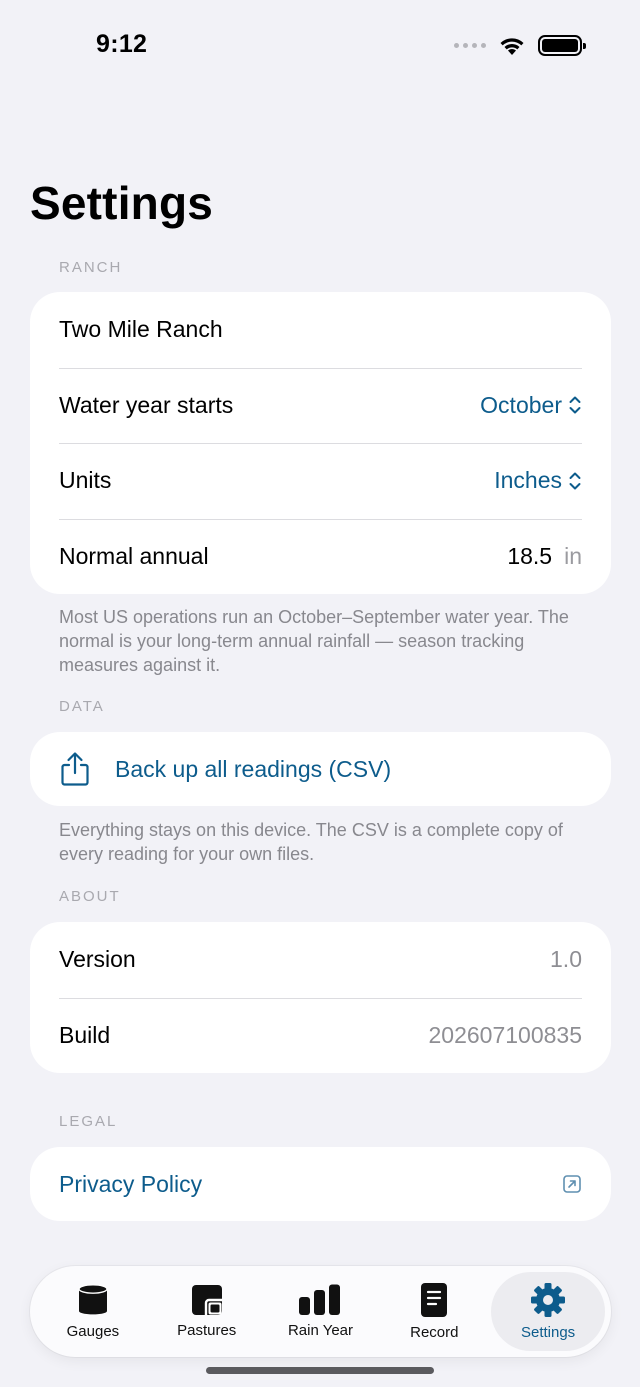  What do you see at coordinates (85, 480) in the screenshot?
I see `units-label: Units` at bounding box center [85, 480].